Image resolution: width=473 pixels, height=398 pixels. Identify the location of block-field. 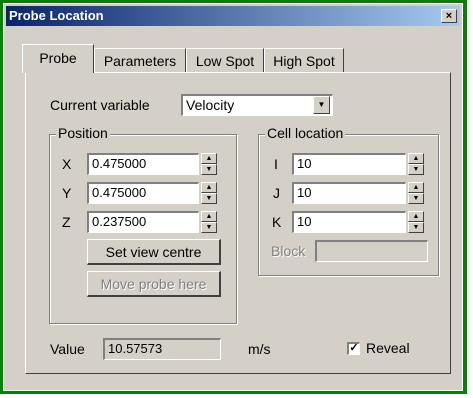
(371, 251).